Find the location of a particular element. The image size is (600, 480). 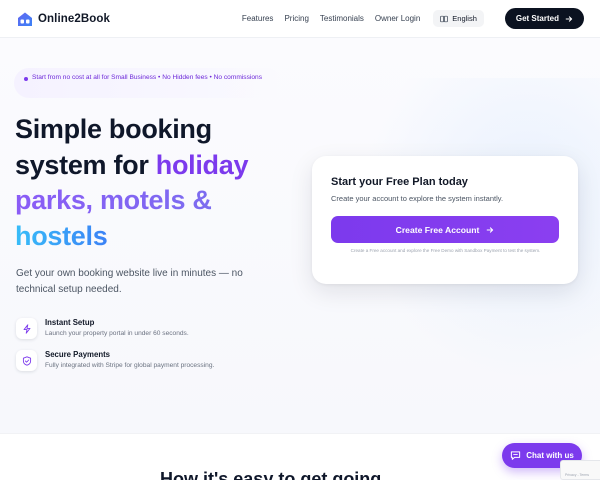

headline-line-2b: holiday is located at coordinates (202, 164).